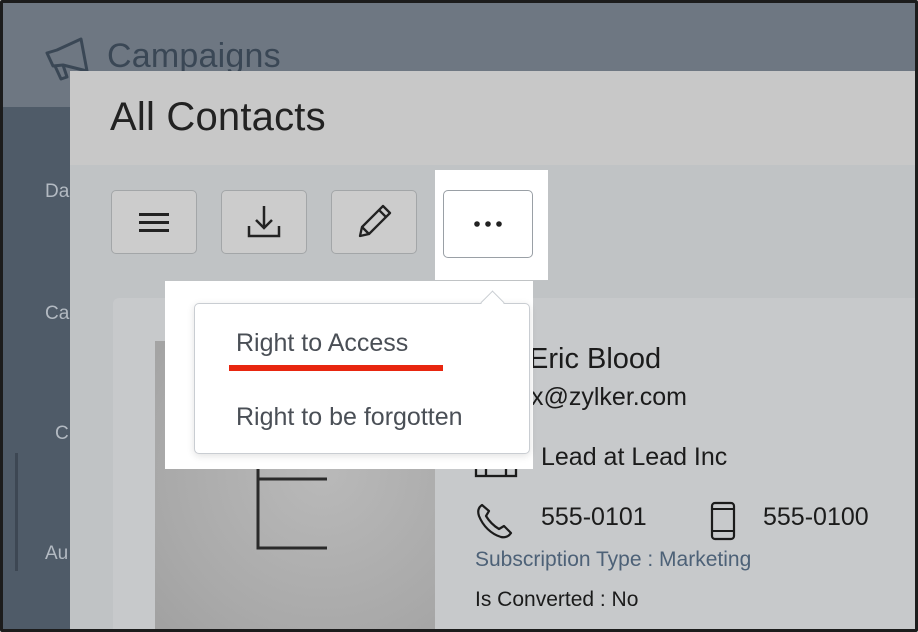  I want to click on menu-button, so click(154, 222).